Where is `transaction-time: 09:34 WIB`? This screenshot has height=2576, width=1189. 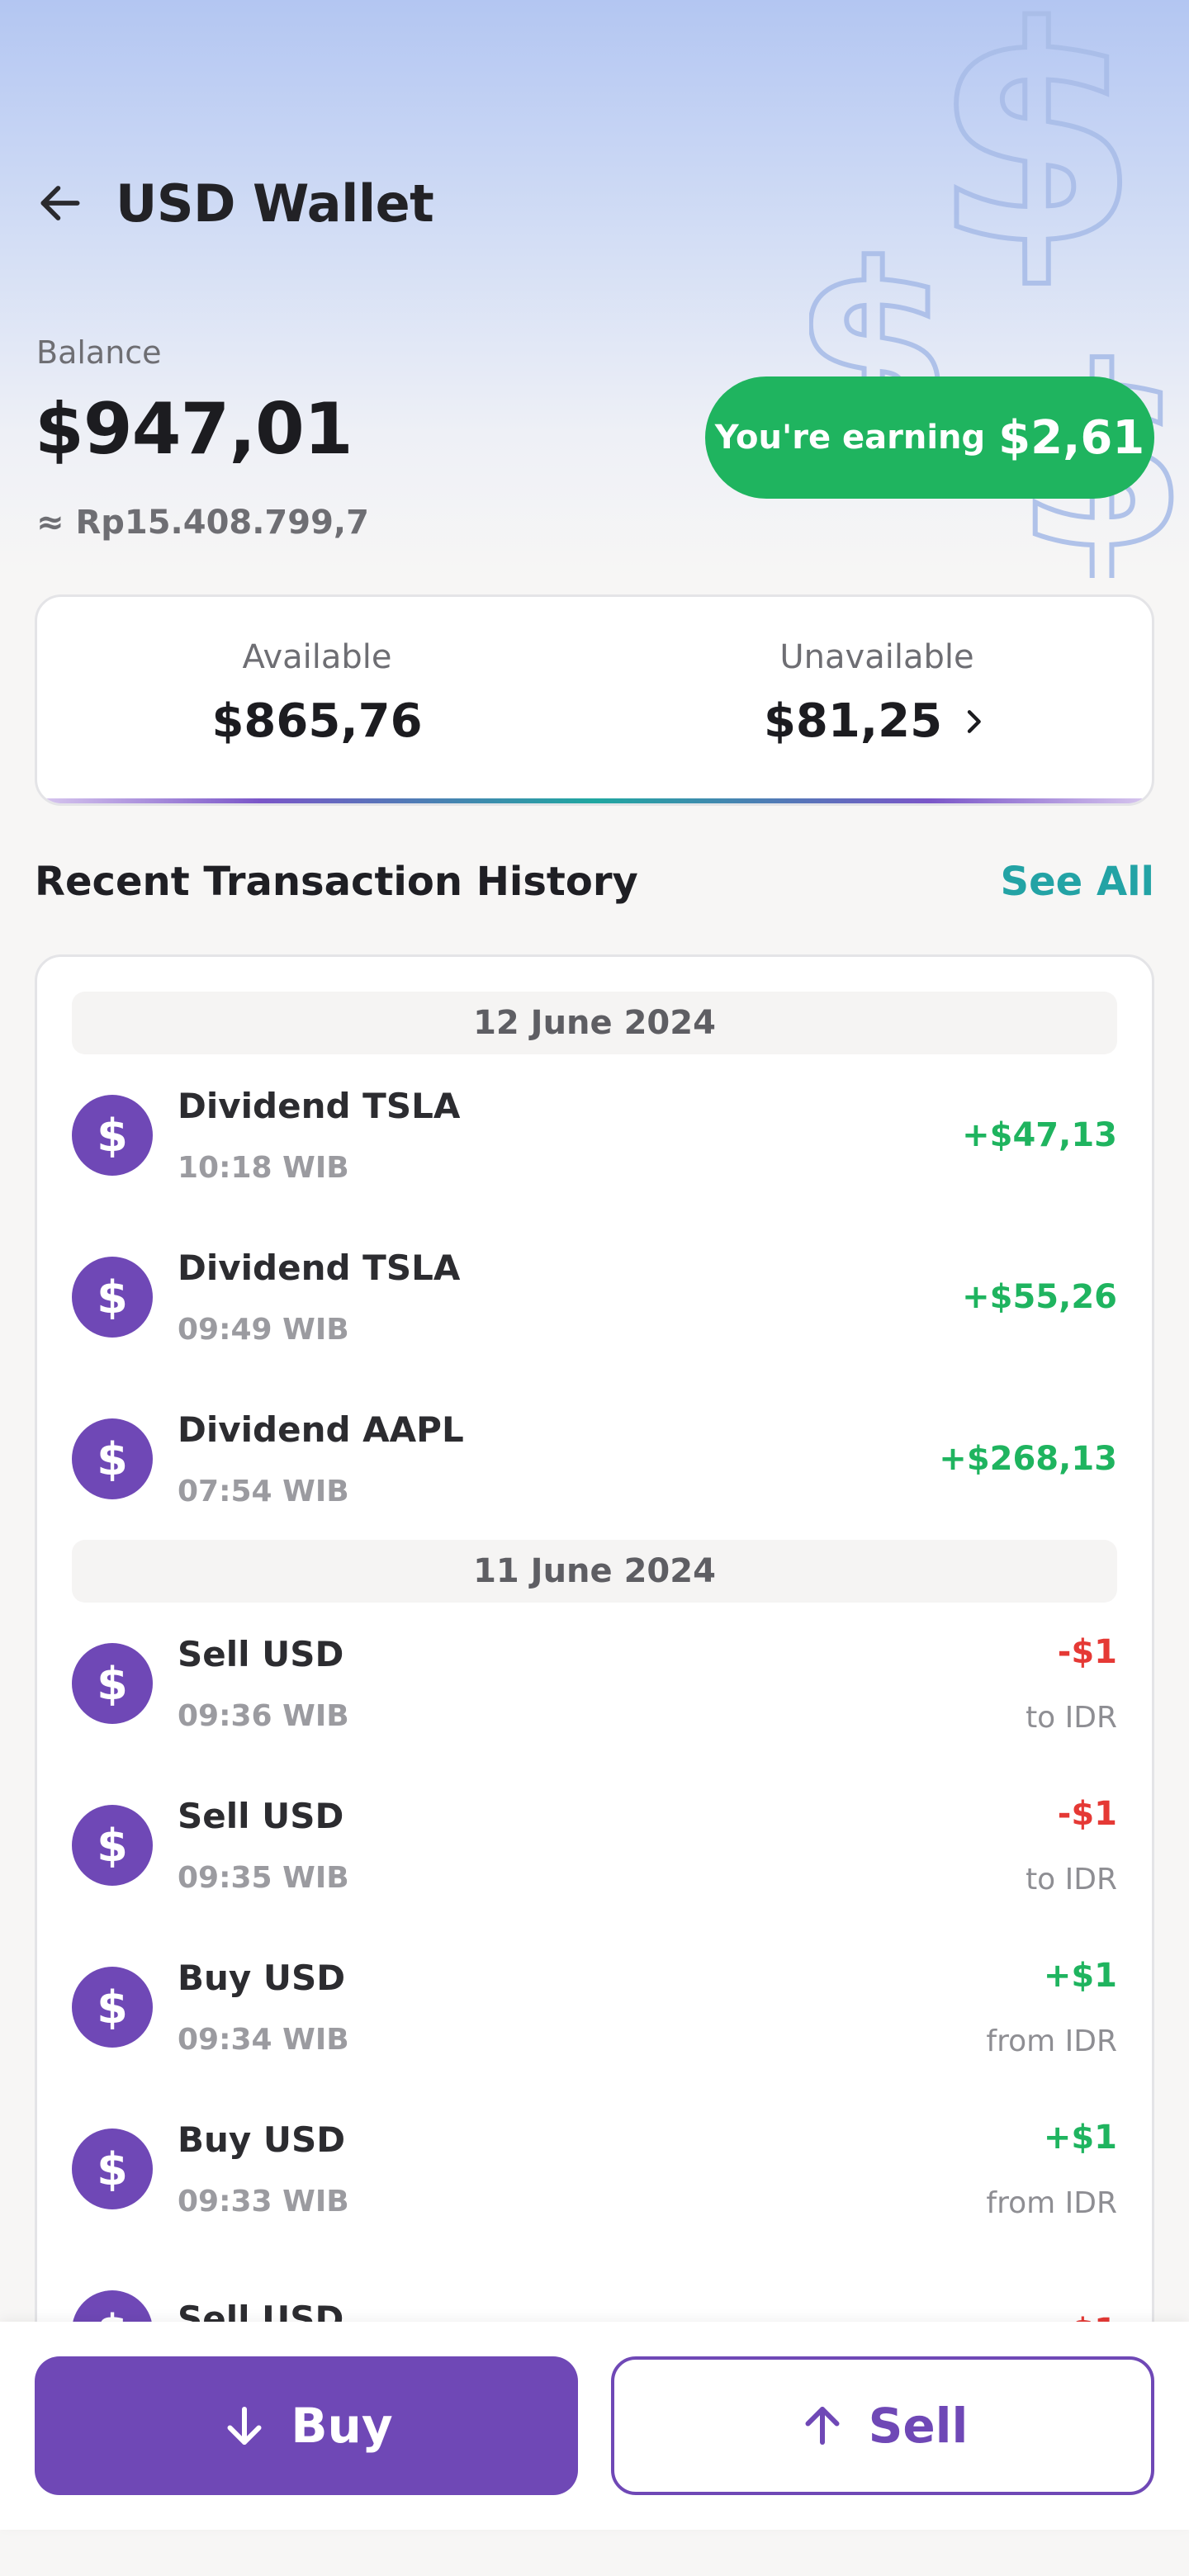
transaction-time: 09:34 WIB is located at coordinates (263, 2040).